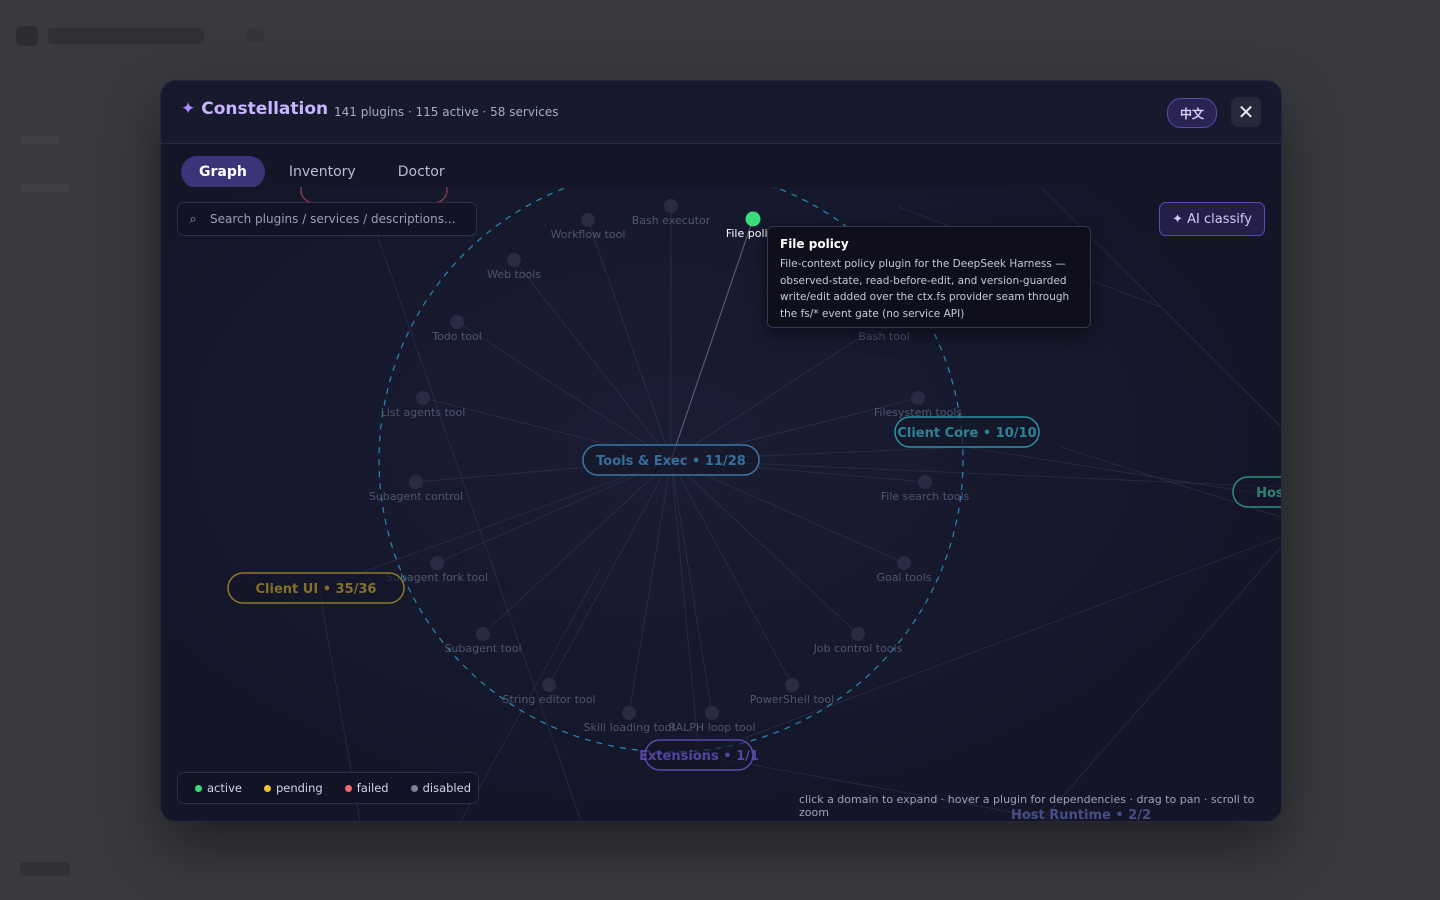 The width and height of the screenshot is (1440, 900). I want to click on modal-title: ✦ Constellation, so click(254, 109).